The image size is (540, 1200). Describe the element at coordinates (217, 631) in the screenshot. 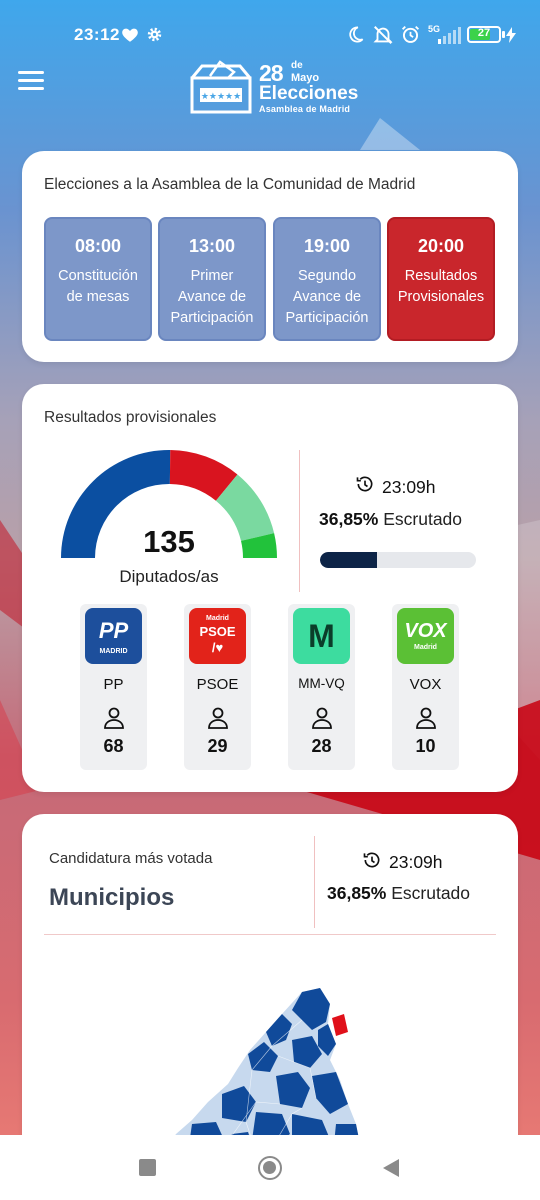

I see `psoe-logo-text: PSOE` at that location.